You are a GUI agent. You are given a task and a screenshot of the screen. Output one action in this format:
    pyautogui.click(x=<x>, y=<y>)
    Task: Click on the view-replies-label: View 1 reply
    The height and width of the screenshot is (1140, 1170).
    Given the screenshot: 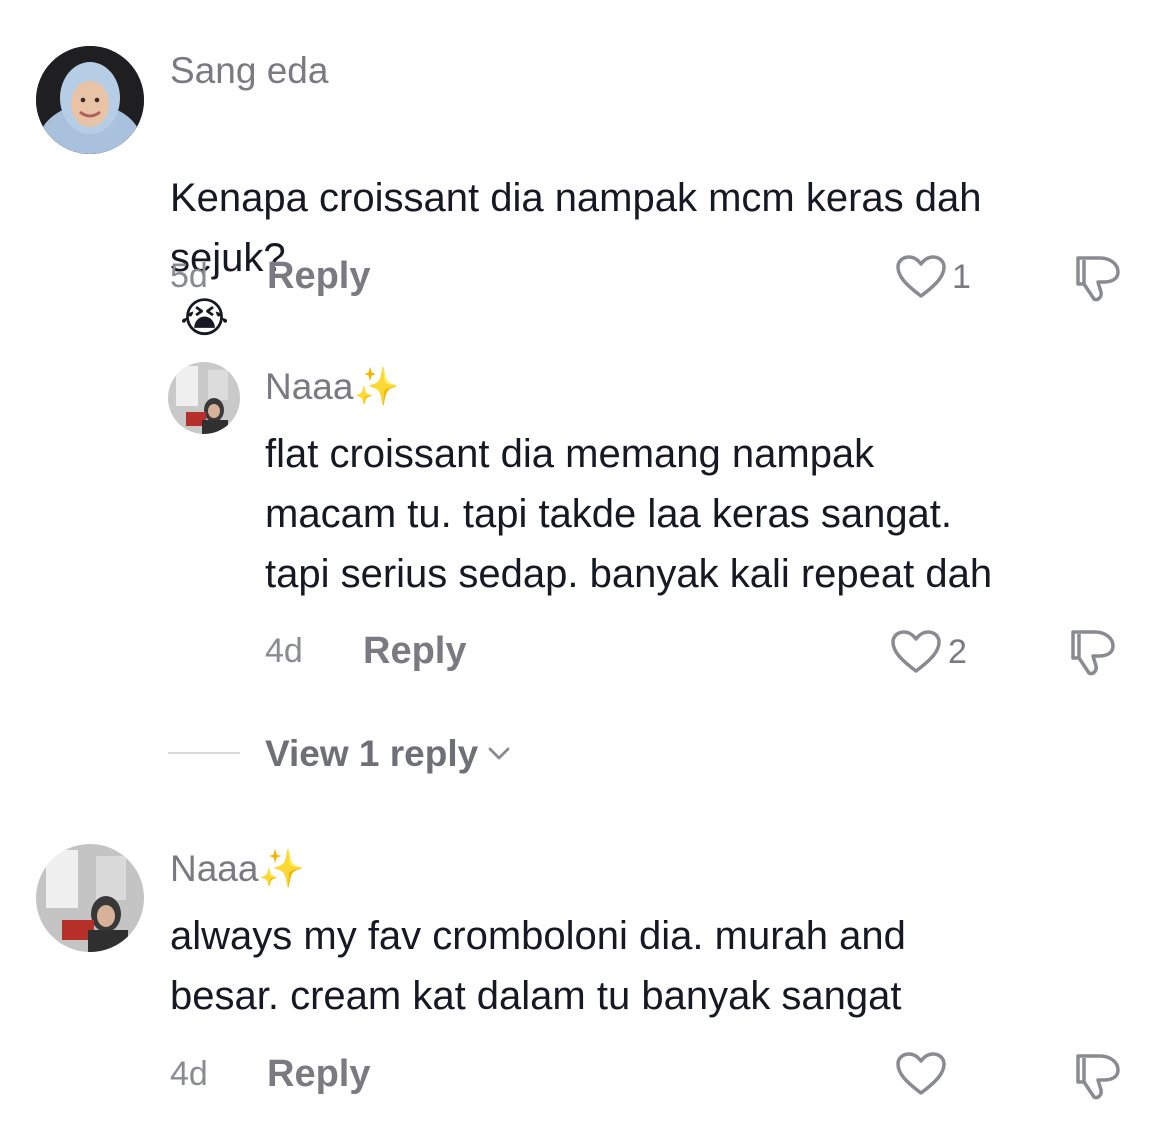 What is the action you would take?
    pyautogui.click(x=372, y=753)
    